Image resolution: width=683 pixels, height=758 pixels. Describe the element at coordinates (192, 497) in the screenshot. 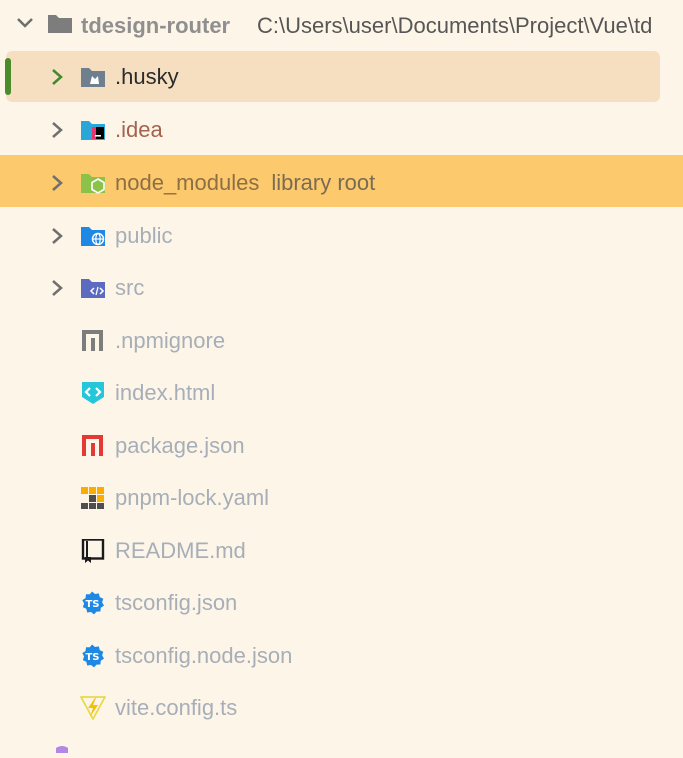

I see `tree-item-label: pnpm-lock.yaml` at that location.